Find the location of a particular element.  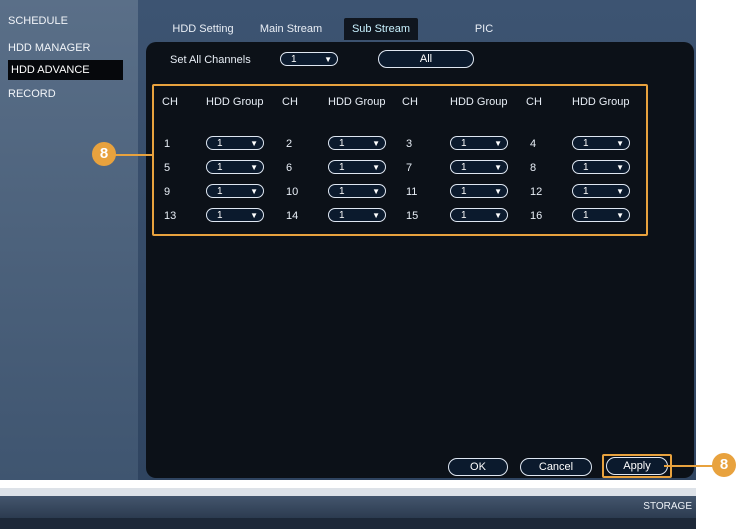

set-all-channels-label: Set All Channels is located at coordinates (210, 60).